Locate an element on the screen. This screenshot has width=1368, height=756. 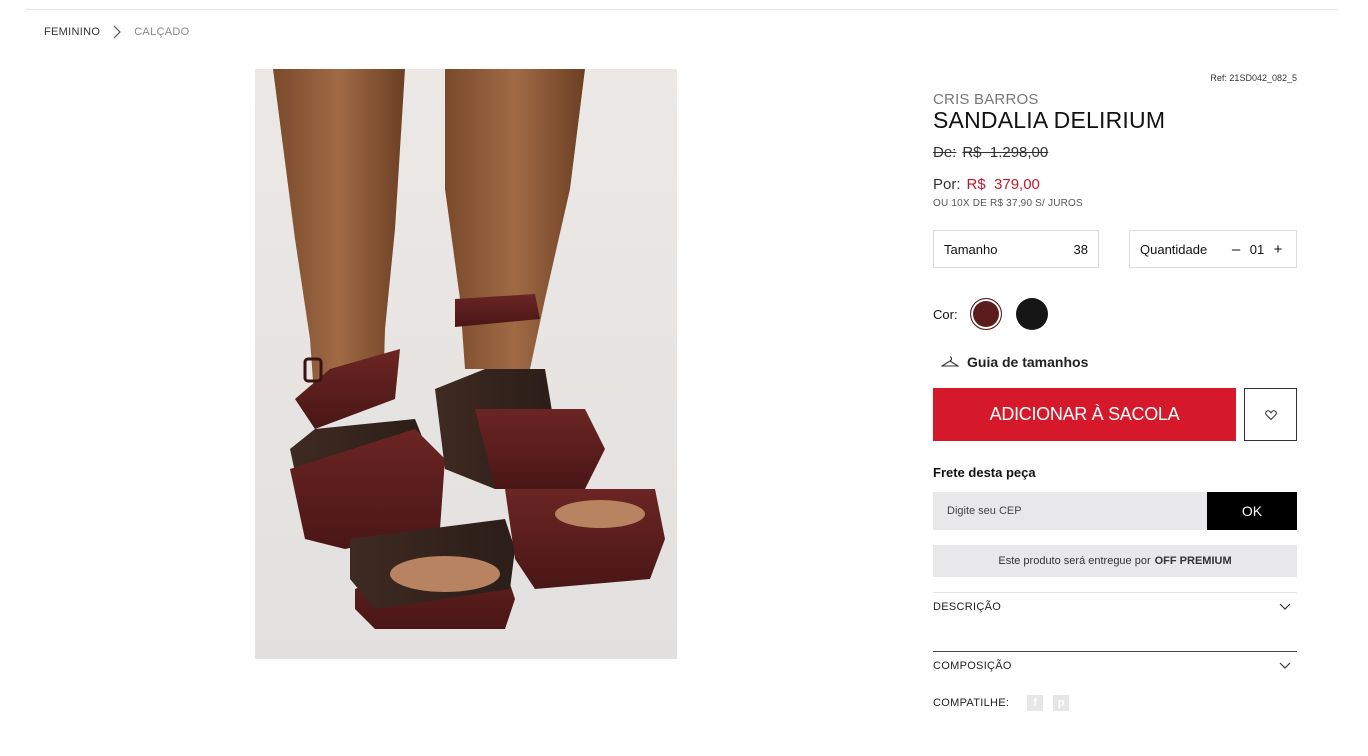
quantity-decrement-button: – is located at coordinates (1236, 249).